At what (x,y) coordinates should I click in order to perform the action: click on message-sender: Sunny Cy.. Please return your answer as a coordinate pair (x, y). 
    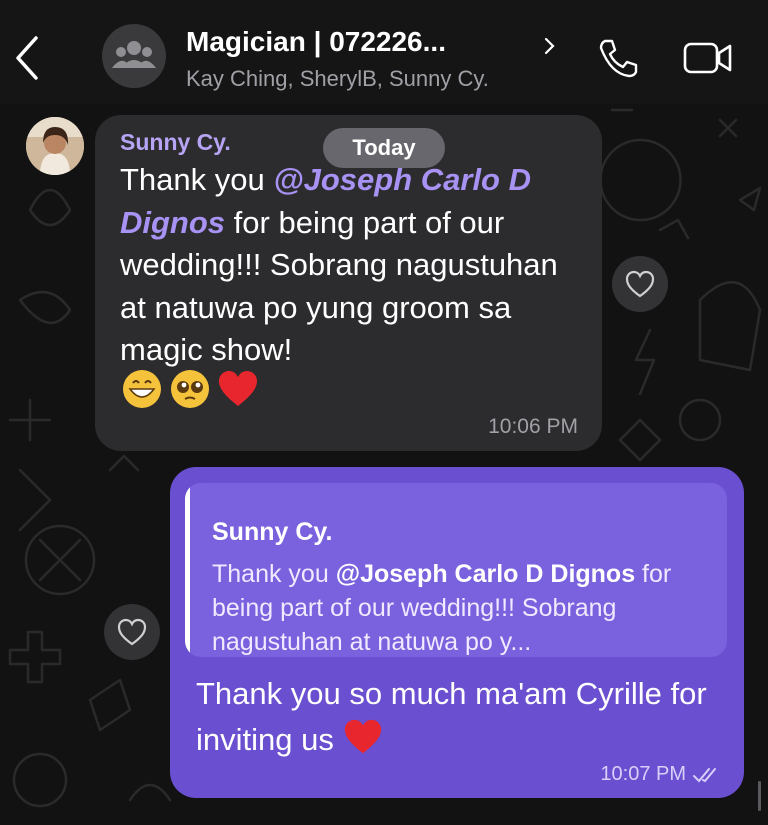
    Looking at the image, I should click on (175, 142).